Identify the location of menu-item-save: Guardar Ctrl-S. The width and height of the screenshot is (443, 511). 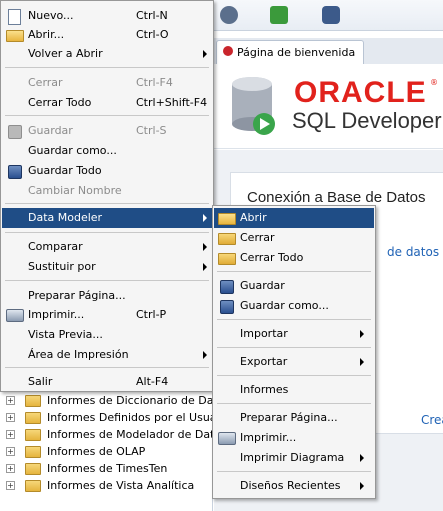
(107, 131).